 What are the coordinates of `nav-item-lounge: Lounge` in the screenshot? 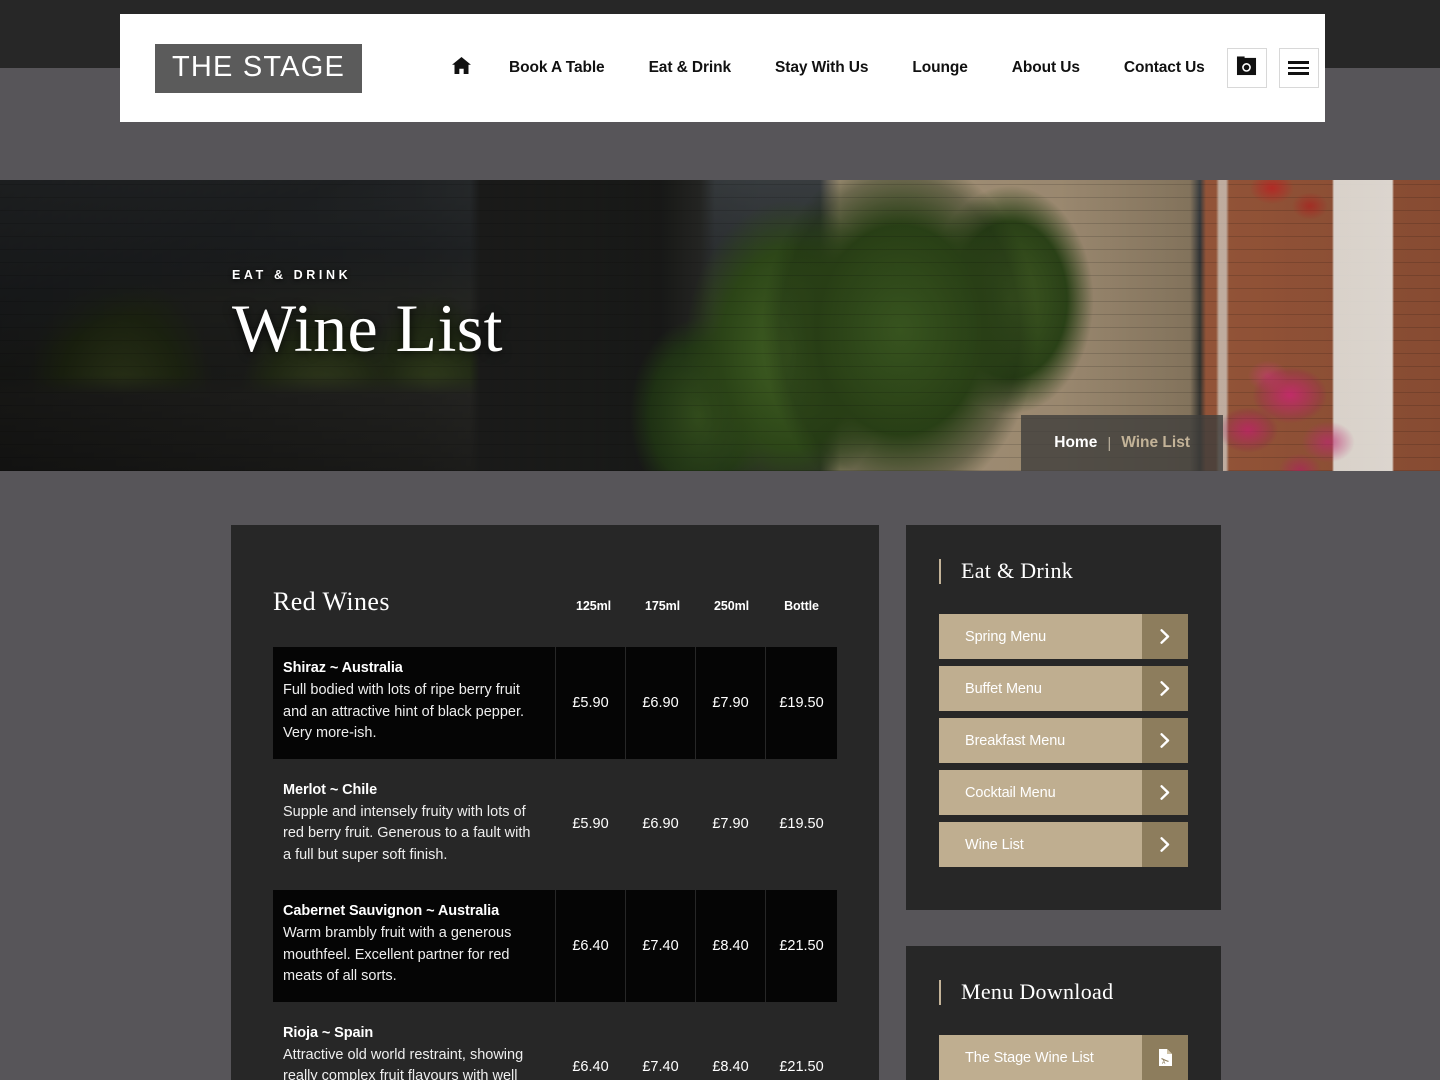 It's located at (939, 68).